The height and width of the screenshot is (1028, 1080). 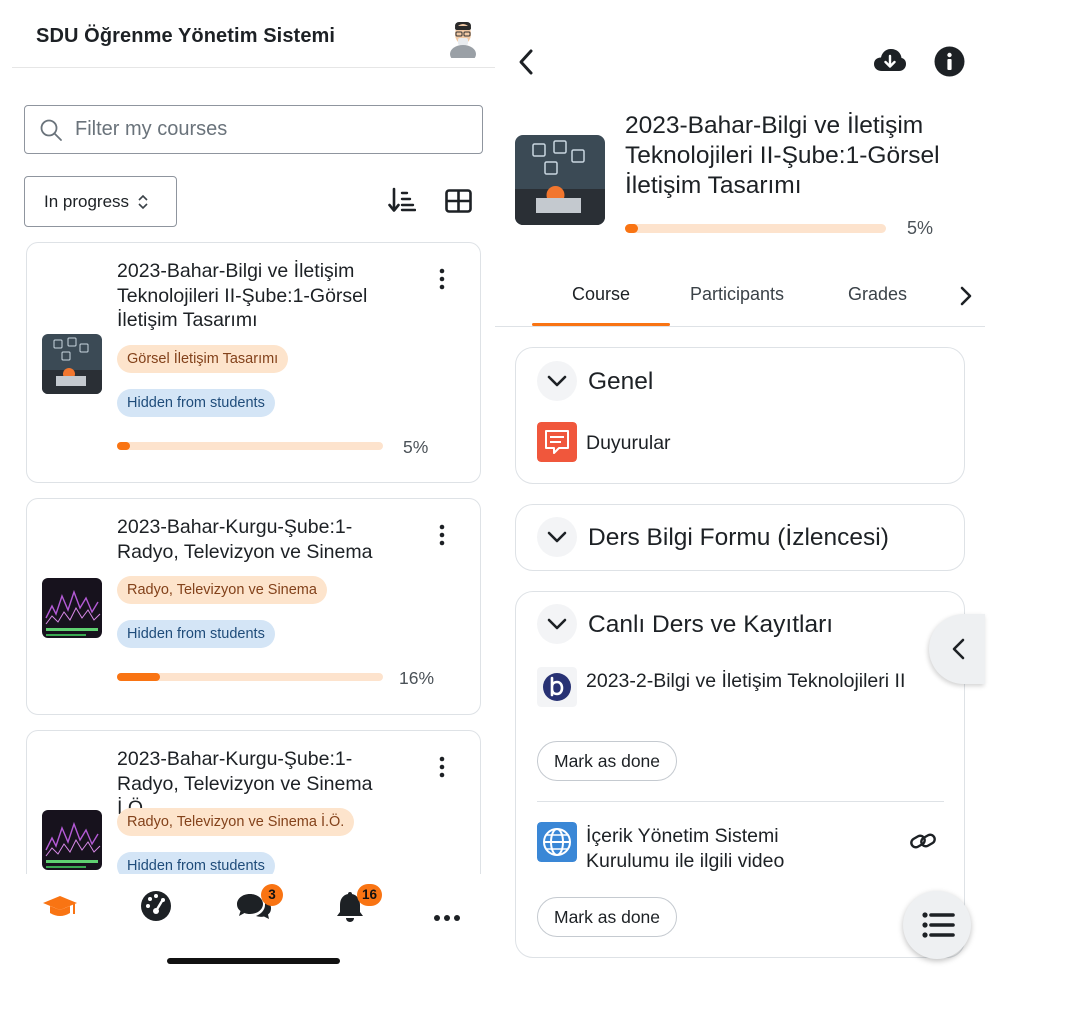 What do you see at coordinates (740, 801) in the screenshot?
I see `module-divider` at bounding box center [740, 801].